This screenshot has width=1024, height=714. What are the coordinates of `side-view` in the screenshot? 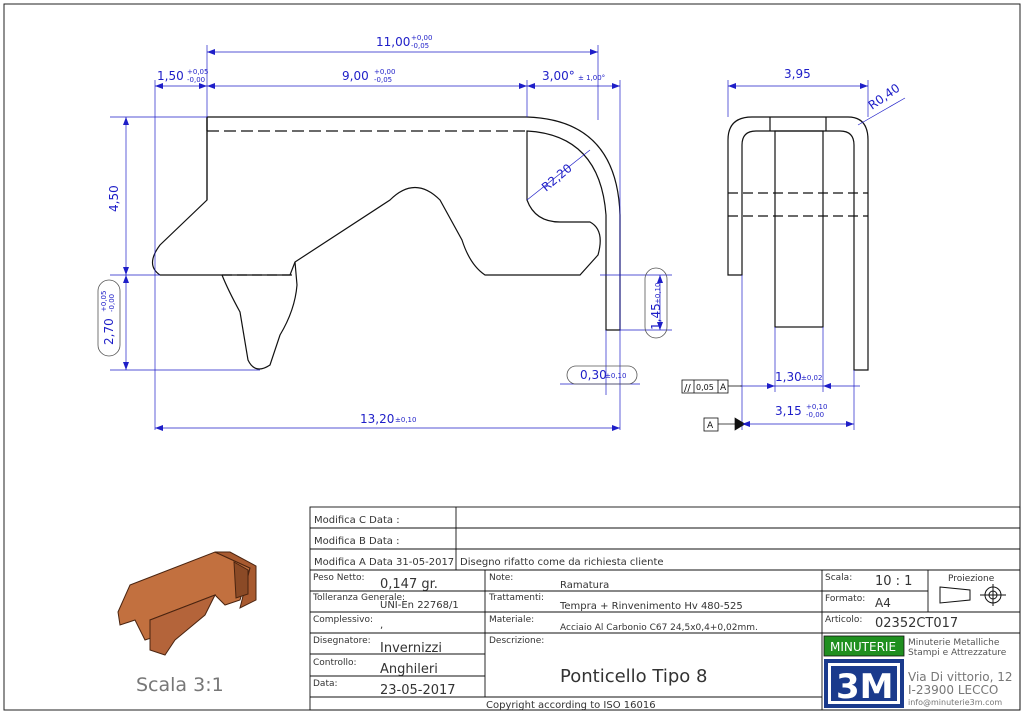 It's located at (798, 243).